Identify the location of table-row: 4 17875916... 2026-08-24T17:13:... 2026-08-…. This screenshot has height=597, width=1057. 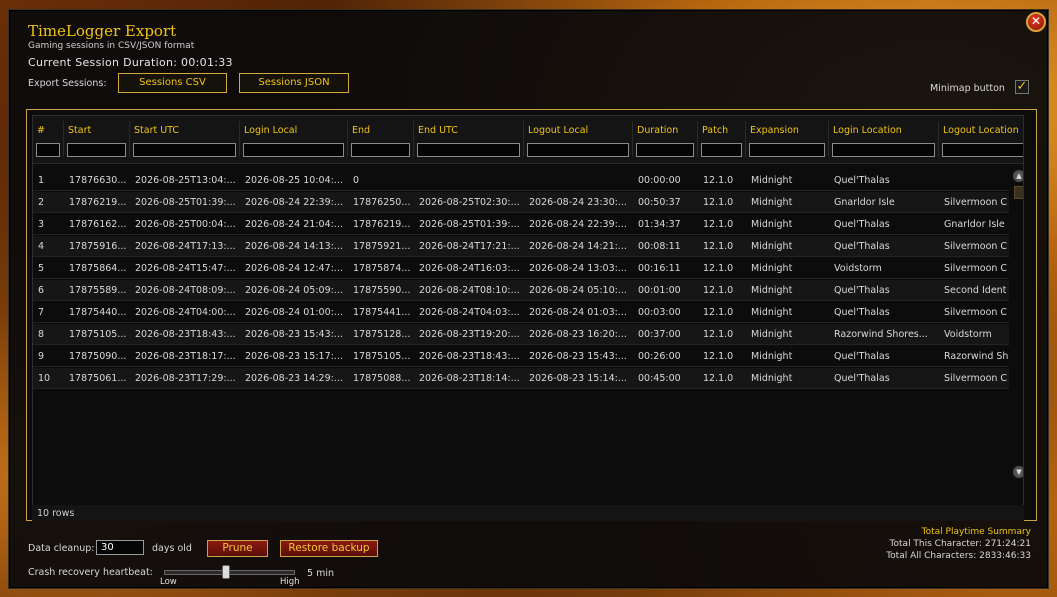
(521, 246).